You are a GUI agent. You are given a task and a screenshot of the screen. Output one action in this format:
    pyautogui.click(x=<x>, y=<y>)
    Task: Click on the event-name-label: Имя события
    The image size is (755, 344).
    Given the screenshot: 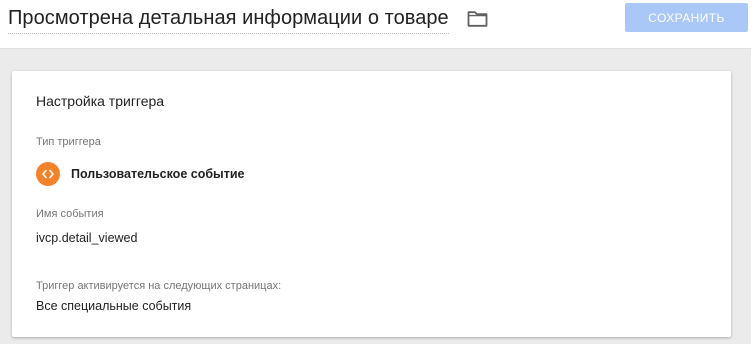 What is the action you would take?
    pyautogui.click(x=70, y=214)
    